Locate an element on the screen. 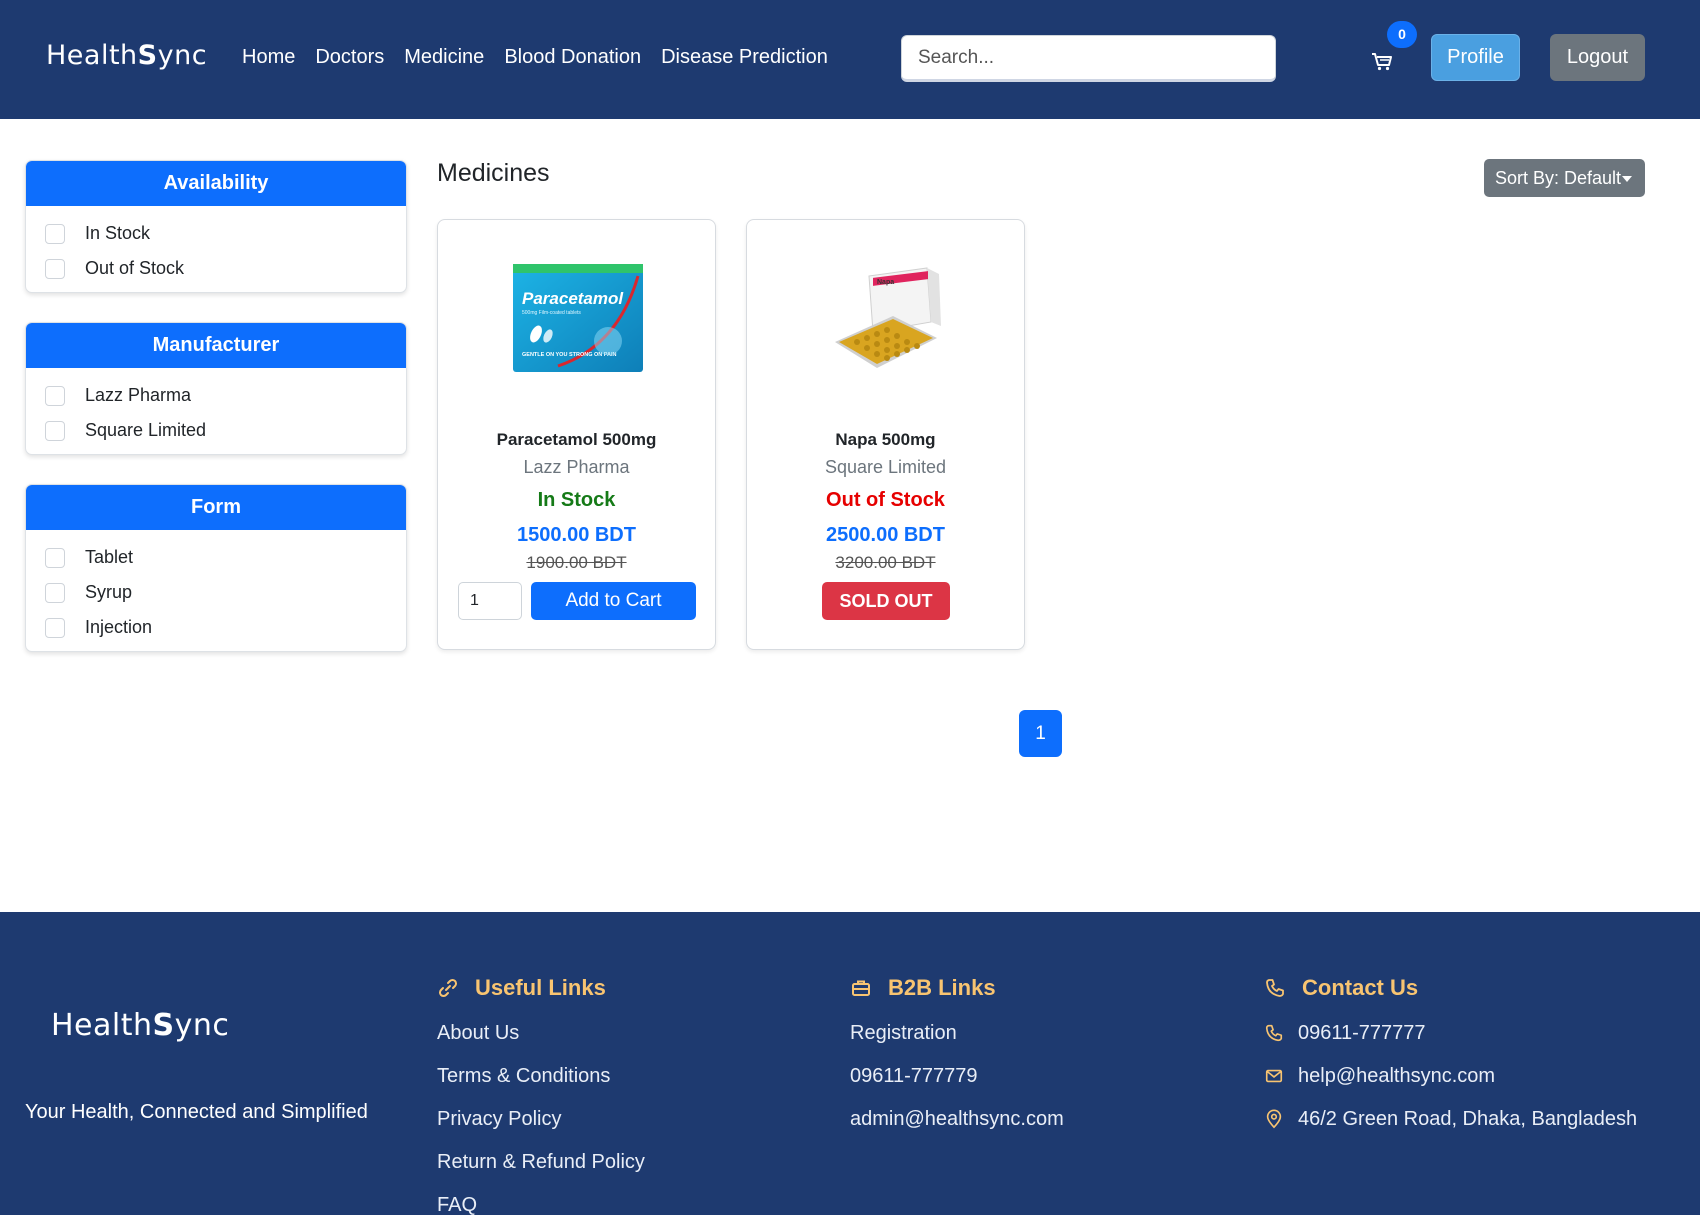 The image size is (1700, 1215). product-price: 1500.00 BDT is located at coordinates (576, 535).